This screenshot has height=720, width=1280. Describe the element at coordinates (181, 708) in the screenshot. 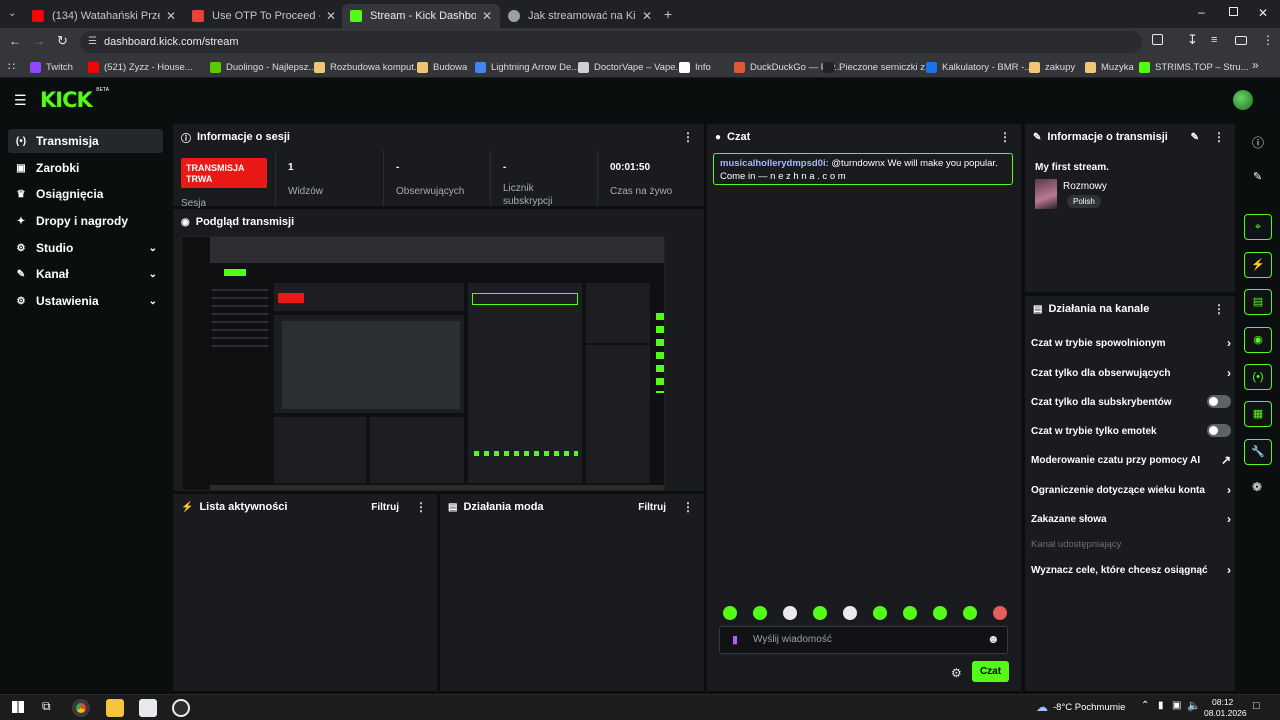

I see `obs-icon` at that location.